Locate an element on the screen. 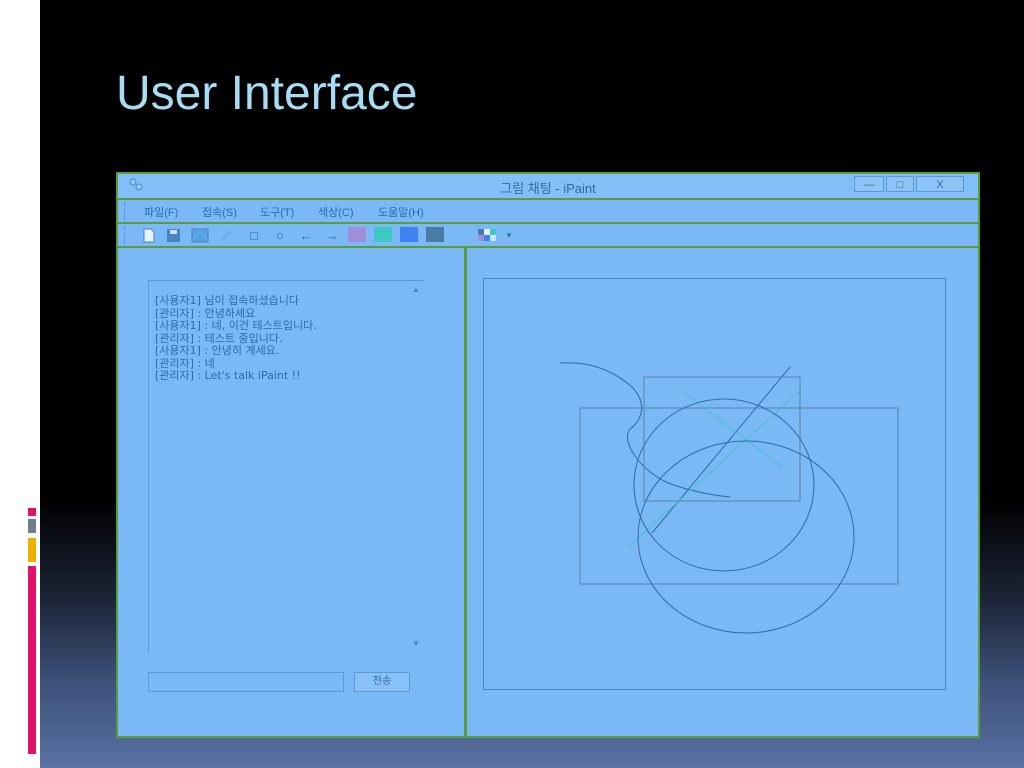 This screenshot has width=1024, height=768. chat-message: [관리자] : Let's talk iPaint !! is located at coordinates (228, 375).